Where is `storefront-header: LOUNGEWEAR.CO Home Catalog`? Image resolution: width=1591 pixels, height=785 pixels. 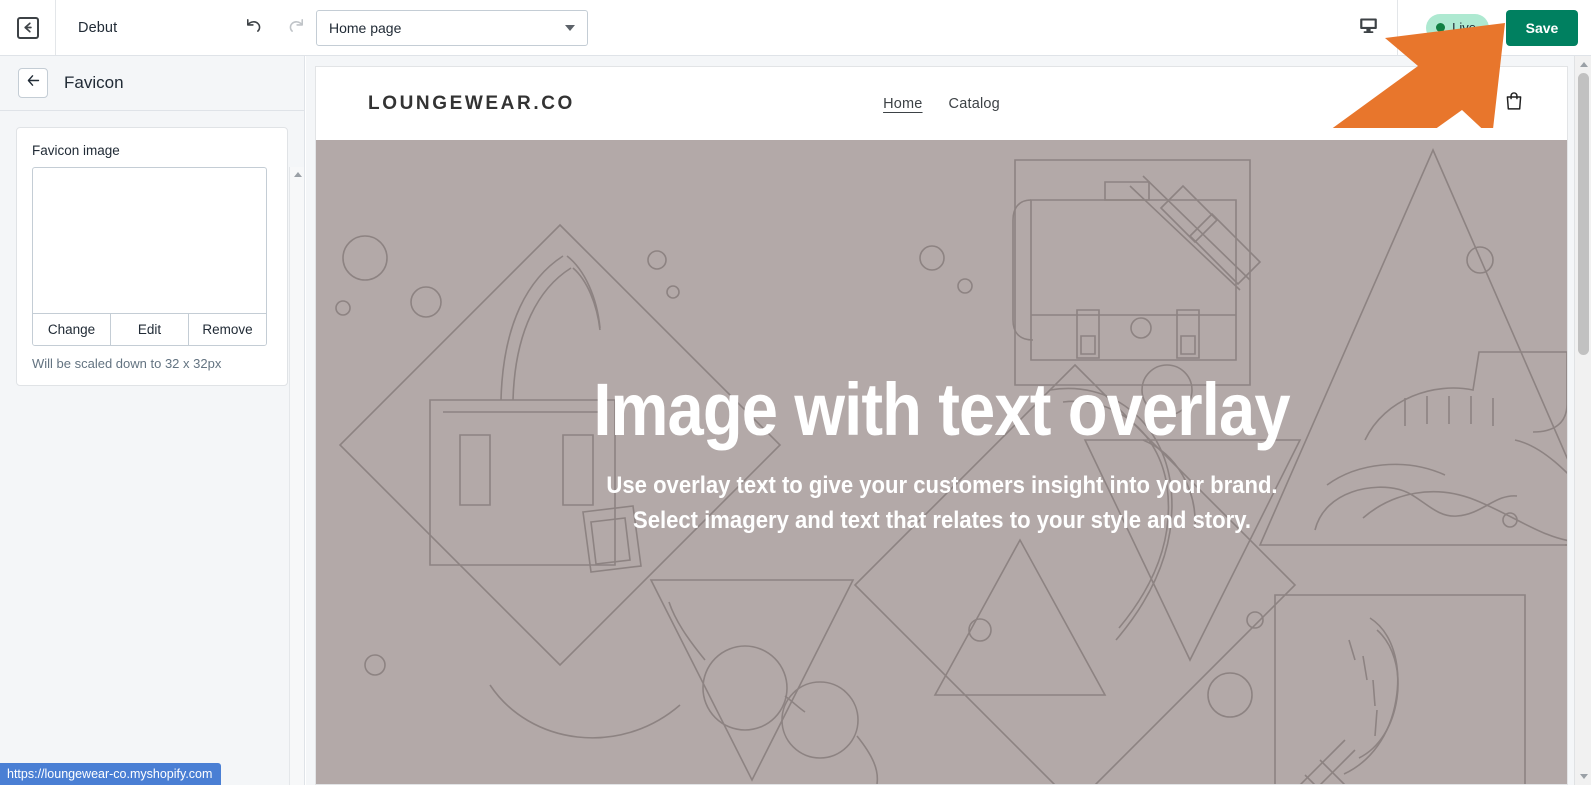
storefront-header: LOUNGEWEAR.CO Home Catalog is located at coordinates (941, 103).